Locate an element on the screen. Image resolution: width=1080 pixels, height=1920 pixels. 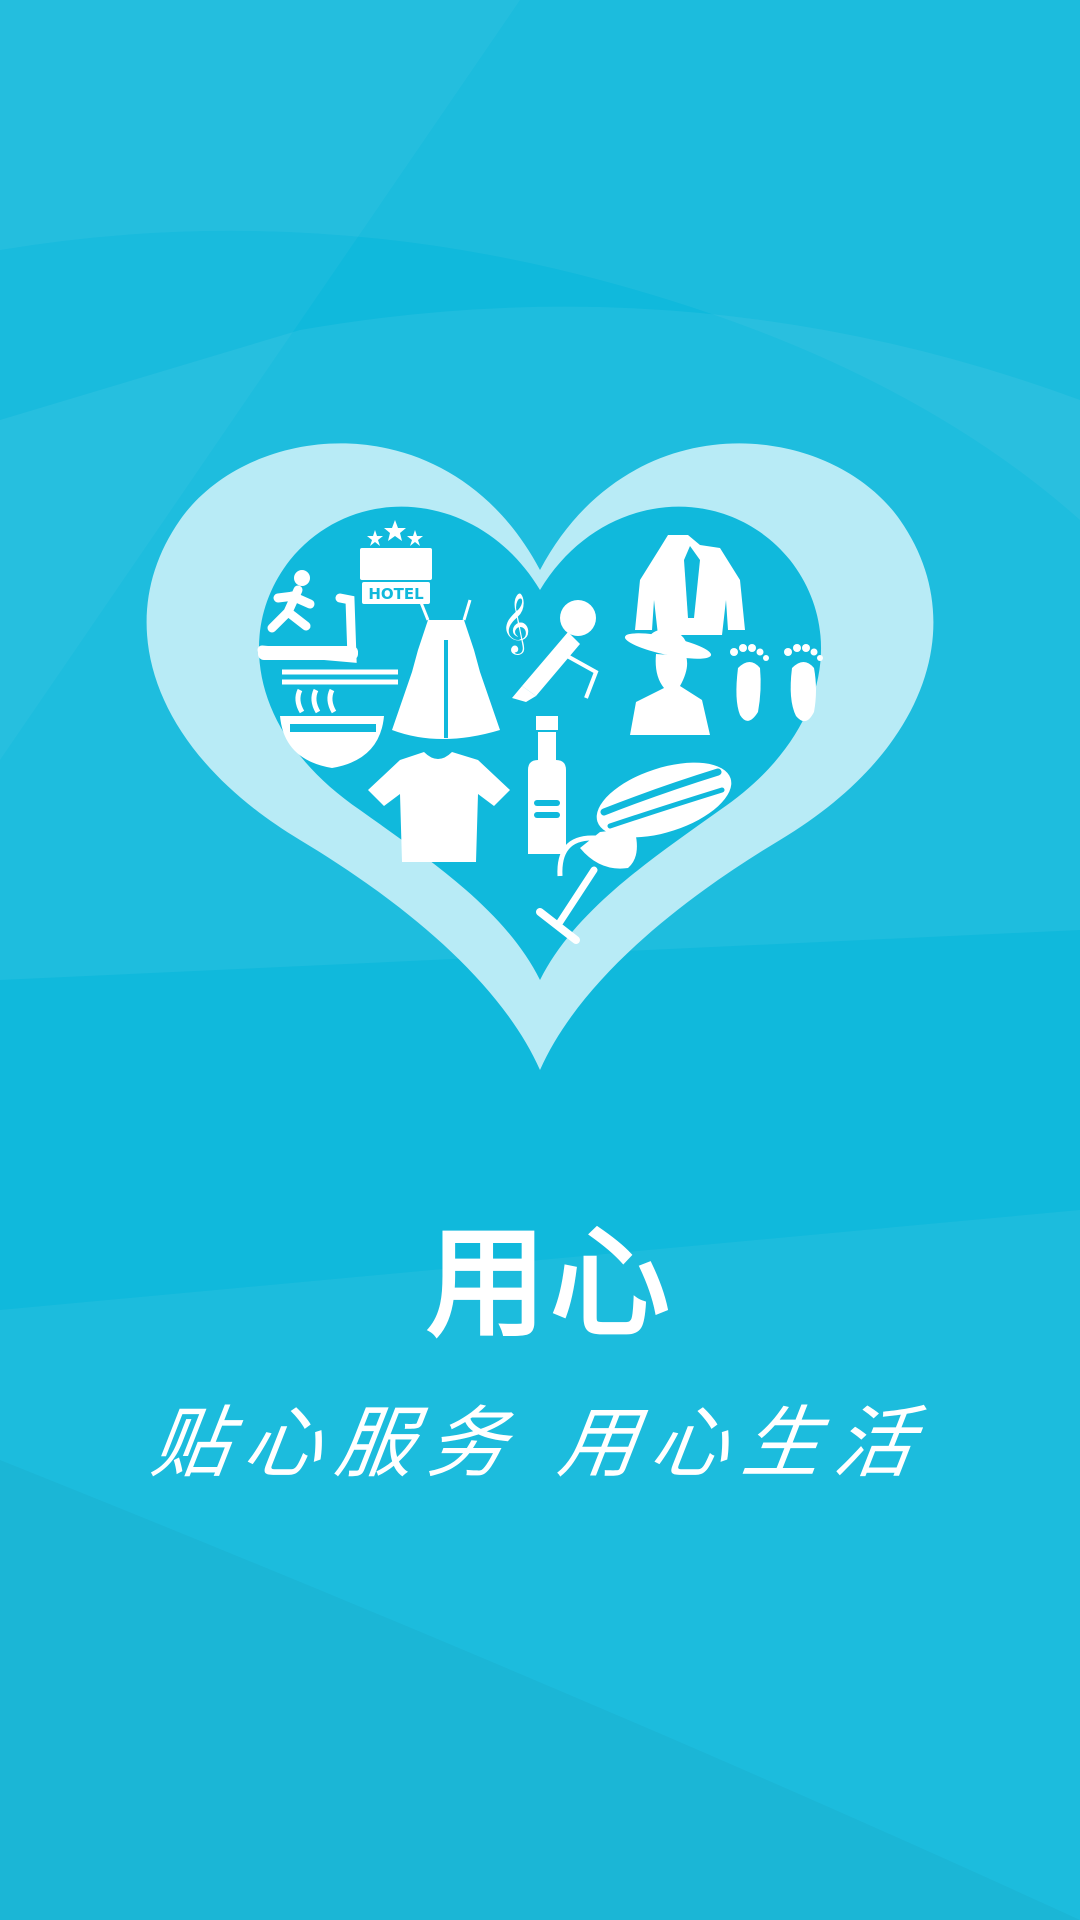
treble-clef-icon: 𝄞 is located at coordinates (515, 624).